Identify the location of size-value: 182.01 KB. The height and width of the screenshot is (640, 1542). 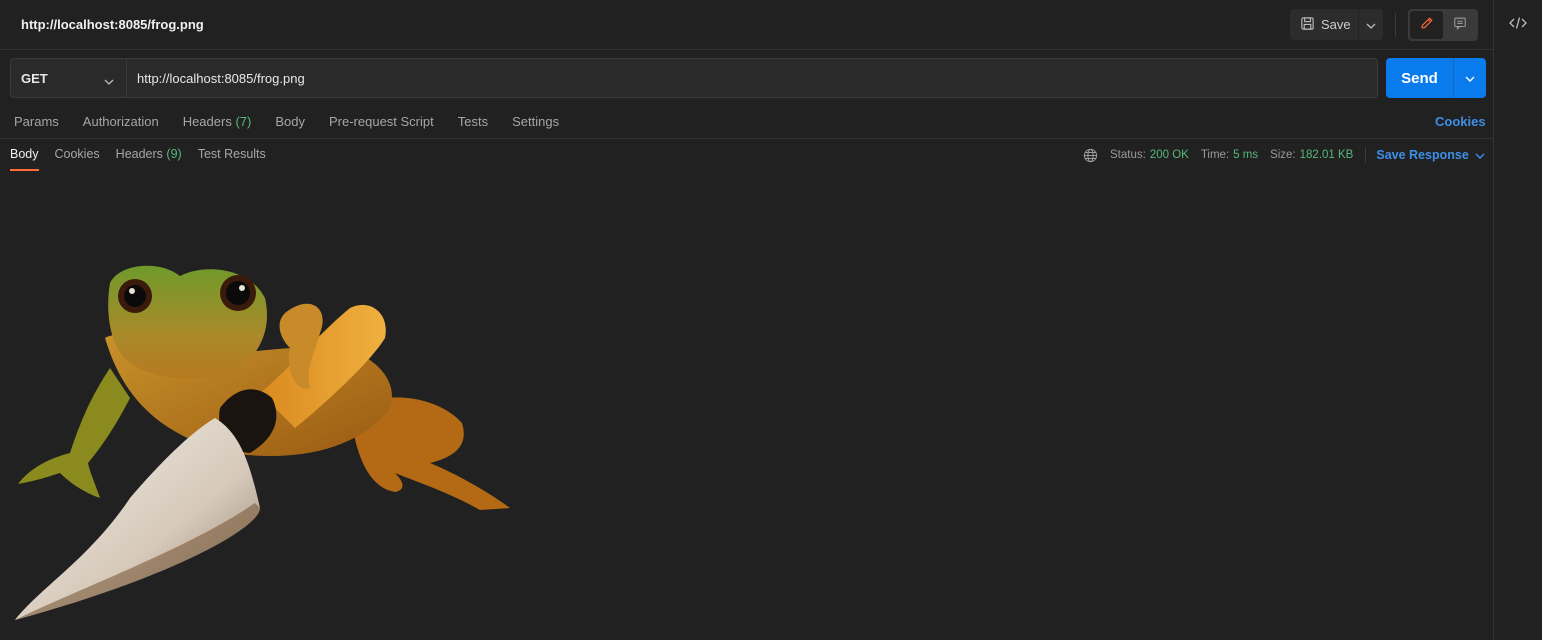
(1327, 155).